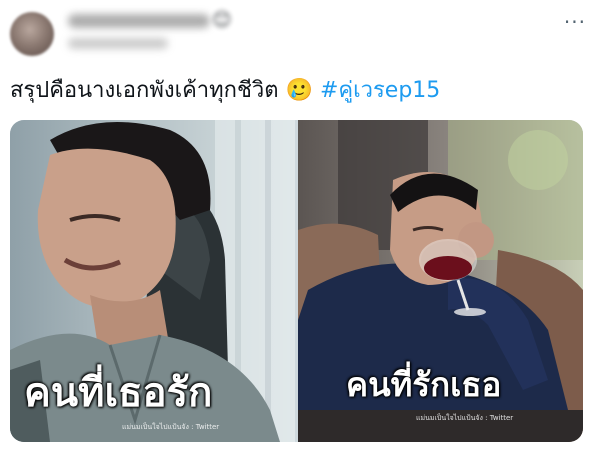  Describe the element at coordinates (139, 21) in the screenshot. I see `display-name-blurred` at that location.